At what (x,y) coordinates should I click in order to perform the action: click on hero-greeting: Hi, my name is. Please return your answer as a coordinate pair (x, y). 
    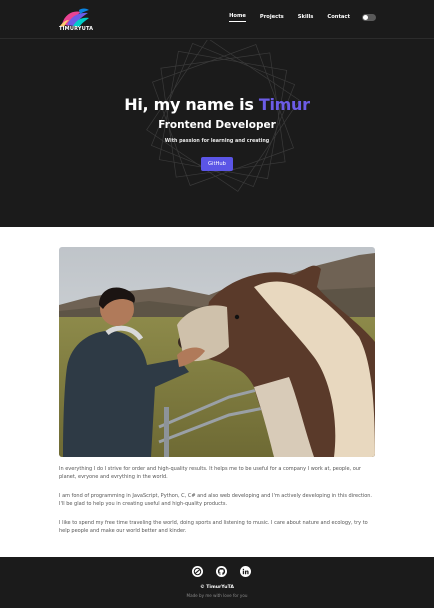
    Looking at the image, I should click on (191, 104).